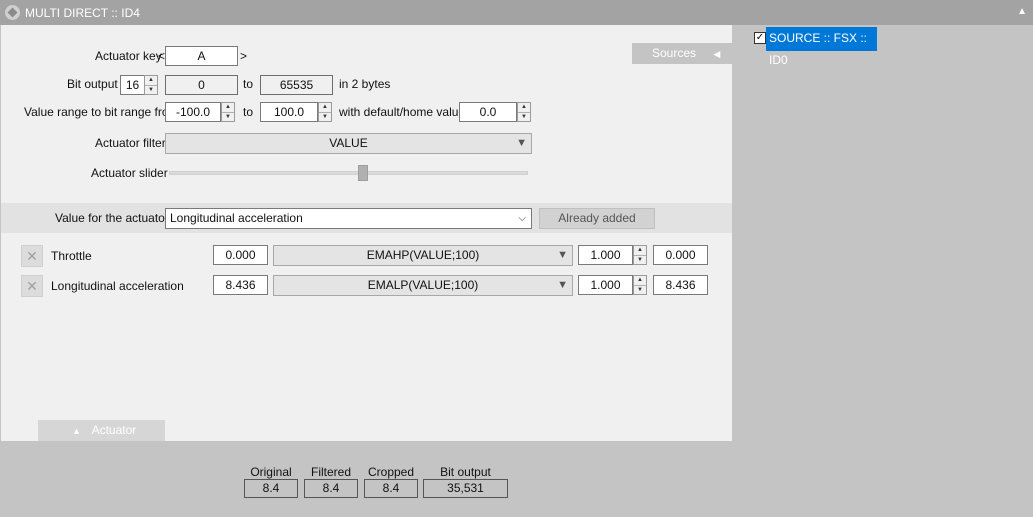 The height and width of the screenshot is (517, 1033). What do you see at coordinates (348, 218) in the screenshot?
I see `value-for-actuator-dropdown: Longitudinal acceleration ⌵` at bounding box center [348, 218].